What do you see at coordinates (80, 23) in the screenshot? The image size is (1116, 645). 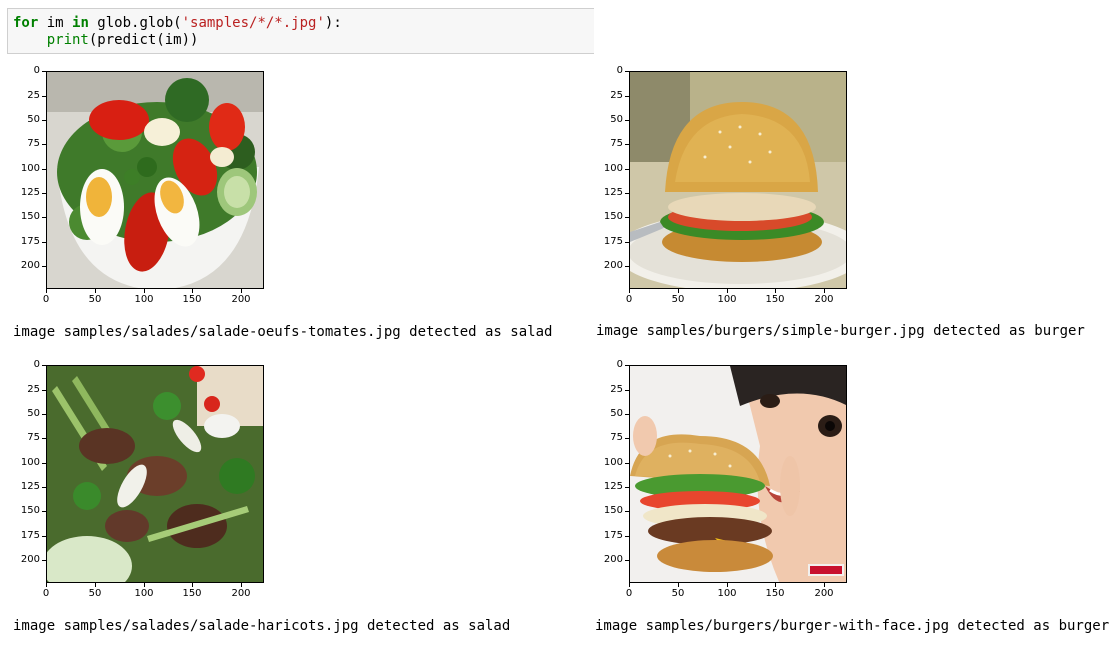 I see `keyword-in: in` at bounding box center [80, 23].